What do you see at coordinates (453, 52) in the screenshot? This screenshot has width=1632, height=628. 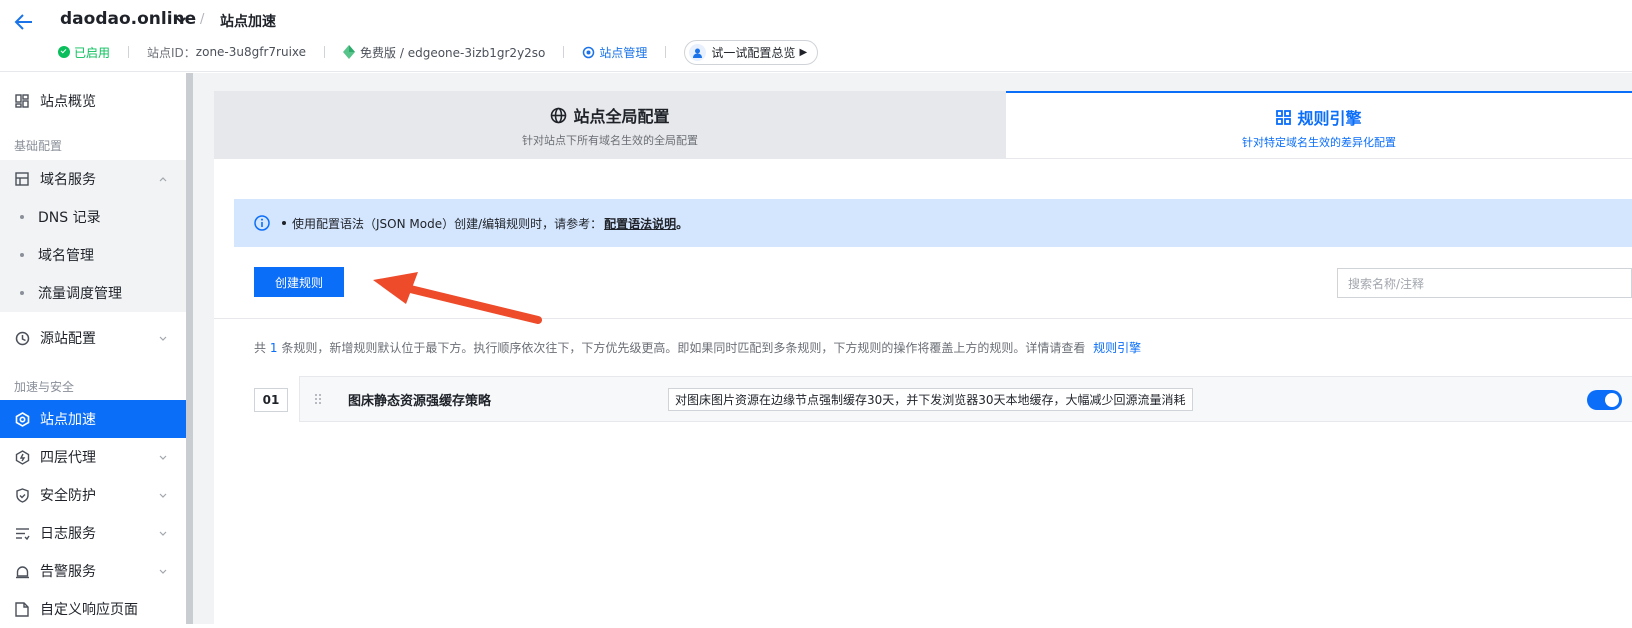 I see `plan-text: 免费版 / edgeone-3izb1gr2y2so` at bounding box center [453, 52].